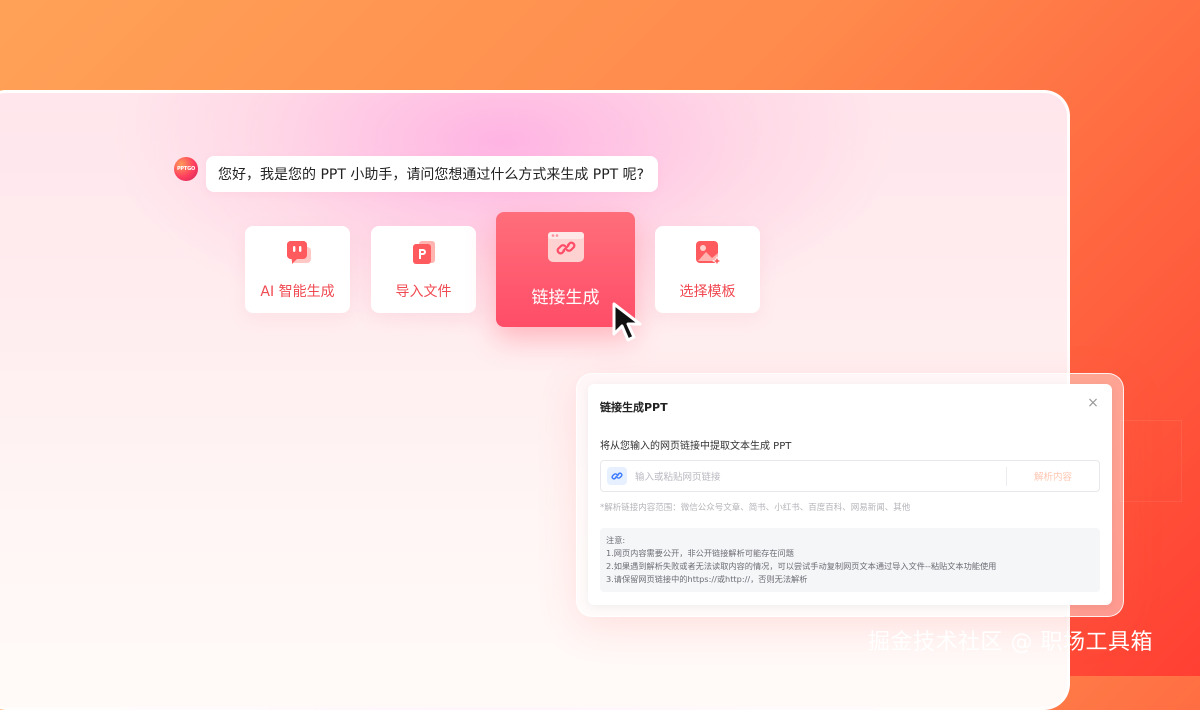  Describe the element at coordinates (1151, 461) in the screenshot. I see `decorative-frame` at that location.